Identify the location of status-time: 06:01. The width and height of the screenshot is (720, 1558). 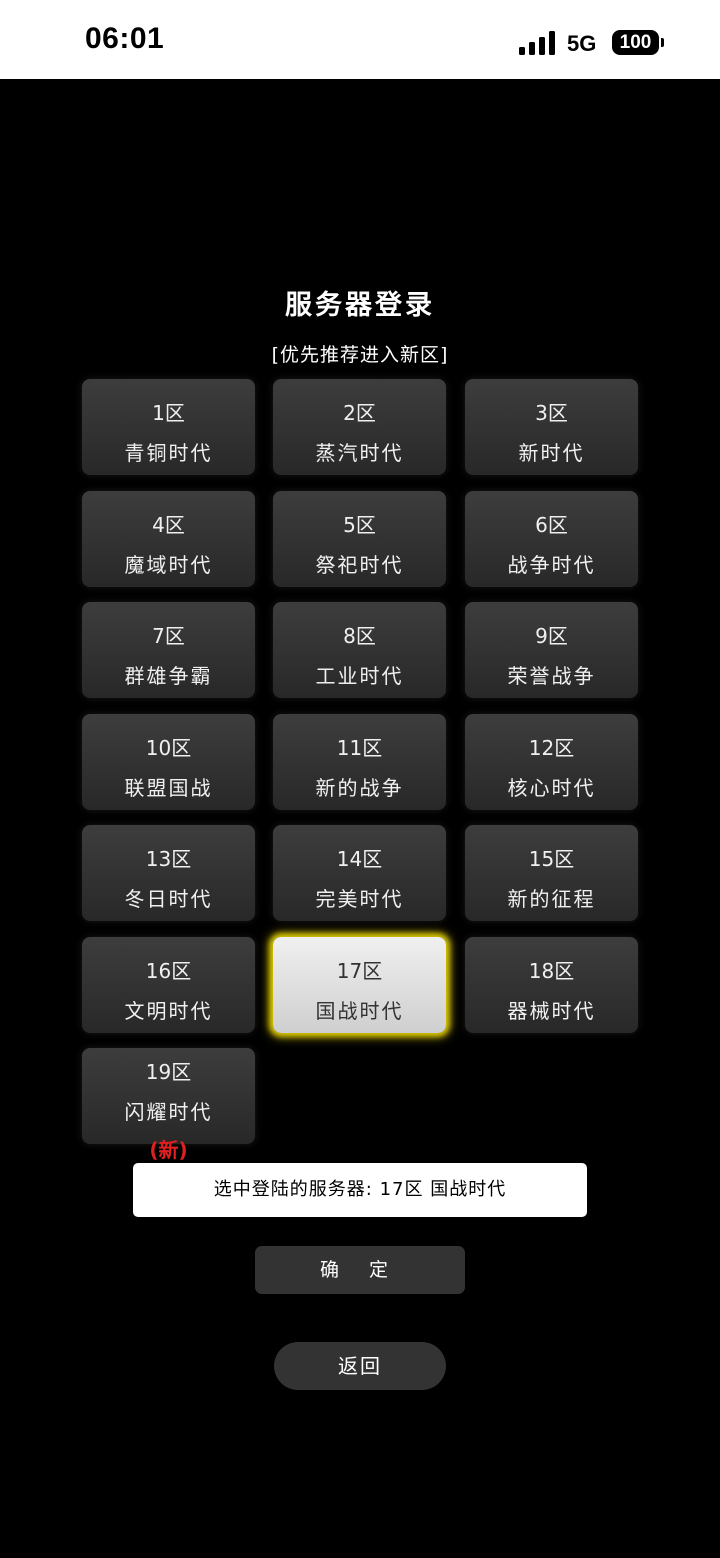
(125, 38).